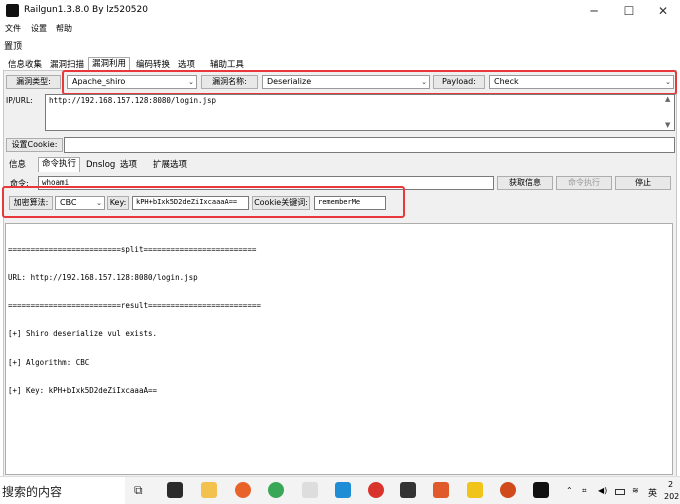  I want to click on clock-date: 202, so click(671, 496).